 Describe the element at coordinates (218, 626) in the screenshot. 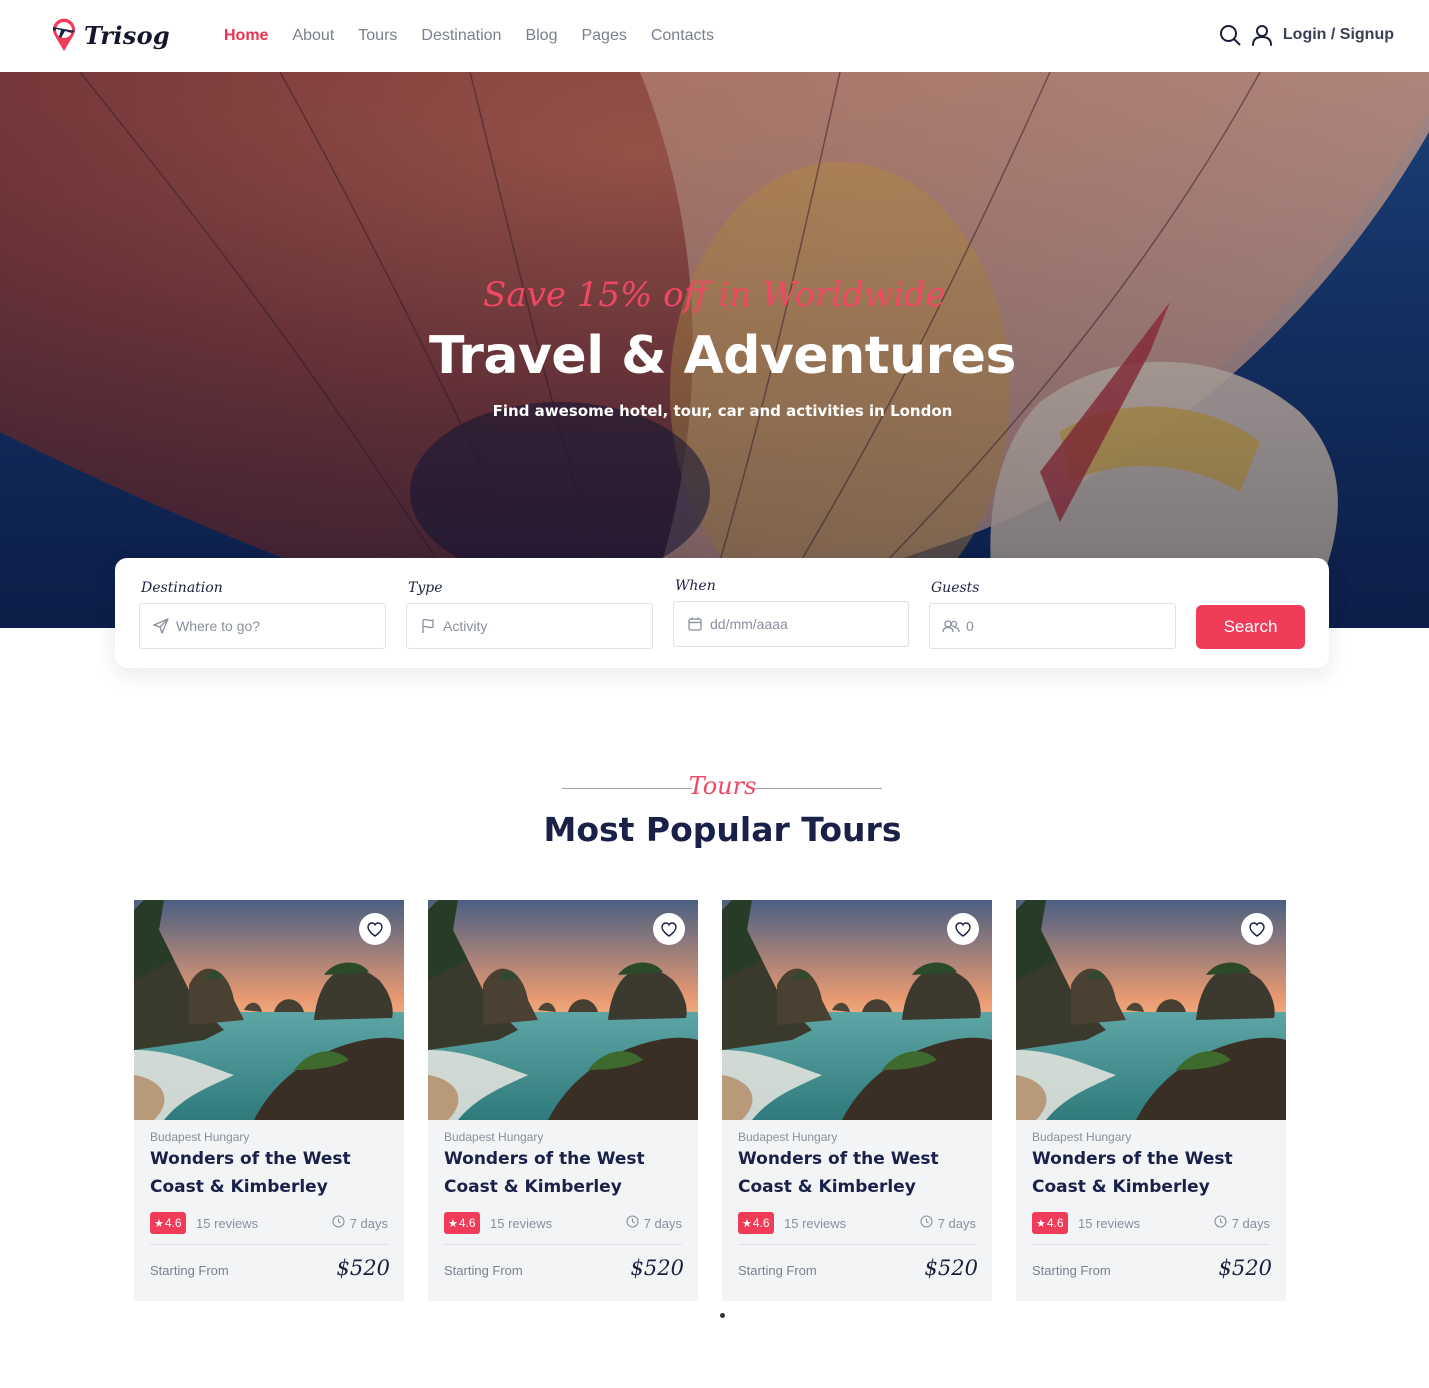

I see `destination-placeholder: Where to go?` at that location.